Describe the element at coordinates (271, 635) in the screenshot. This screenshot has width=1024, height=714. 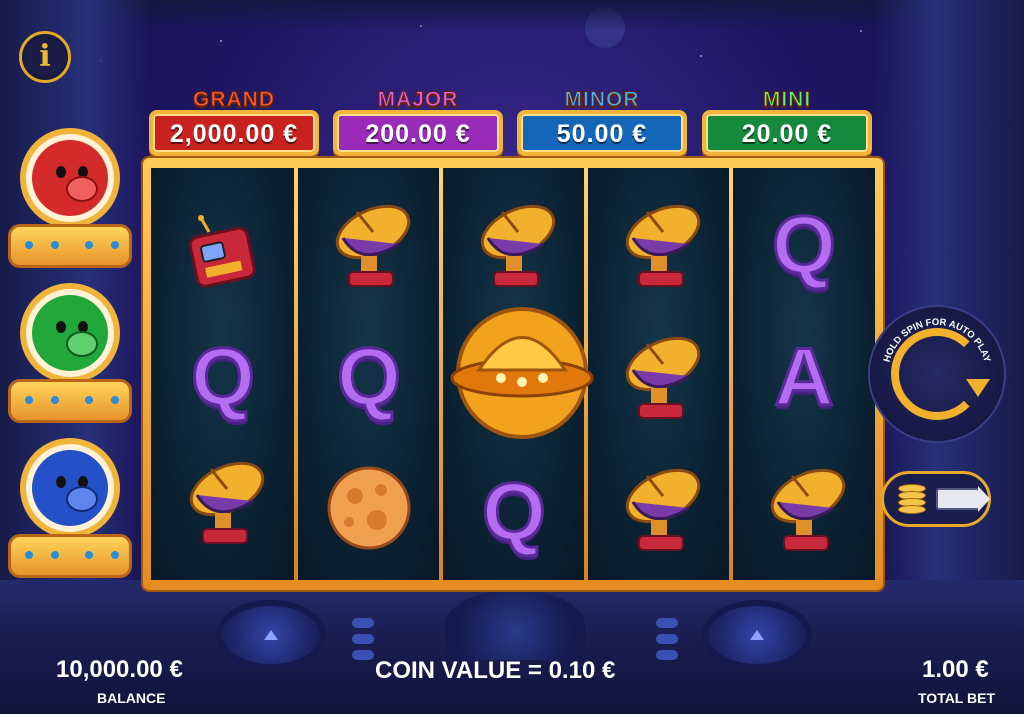
I see `console-pad-left` at that location.